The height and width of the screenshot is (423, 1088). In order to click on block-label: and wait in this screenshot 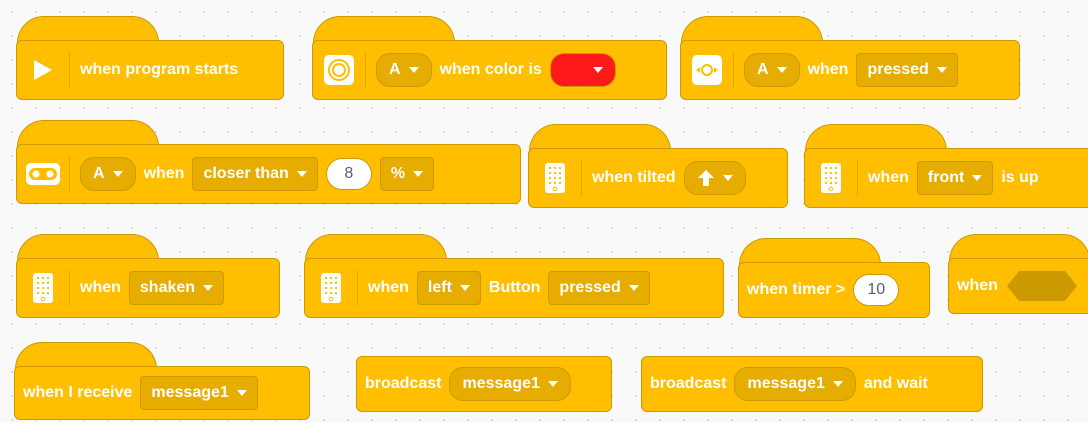, I will do `click(895, 383)`.